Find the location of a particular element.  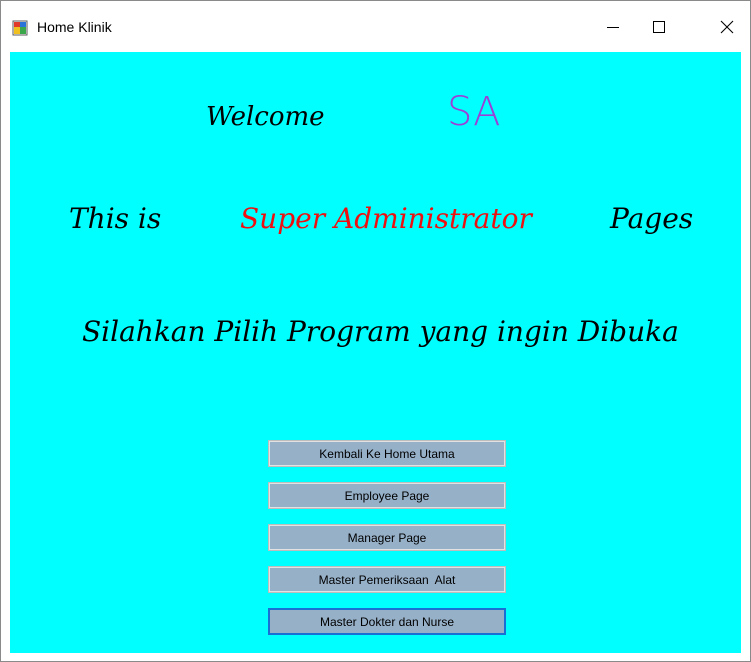

back-to-home-button: Kembali Ke Home Utama is located at coordinates (387, 453).